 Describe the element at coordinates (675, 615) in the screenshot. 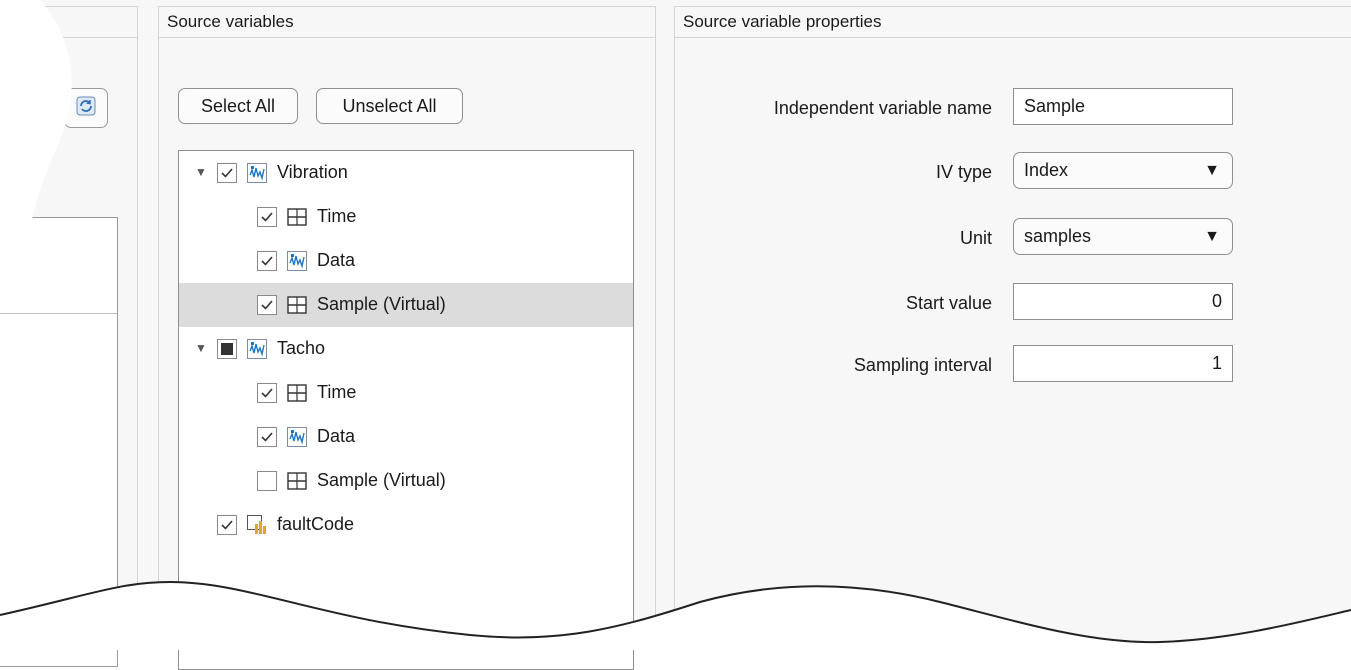

I see `torn-edge-overlay` at that location.